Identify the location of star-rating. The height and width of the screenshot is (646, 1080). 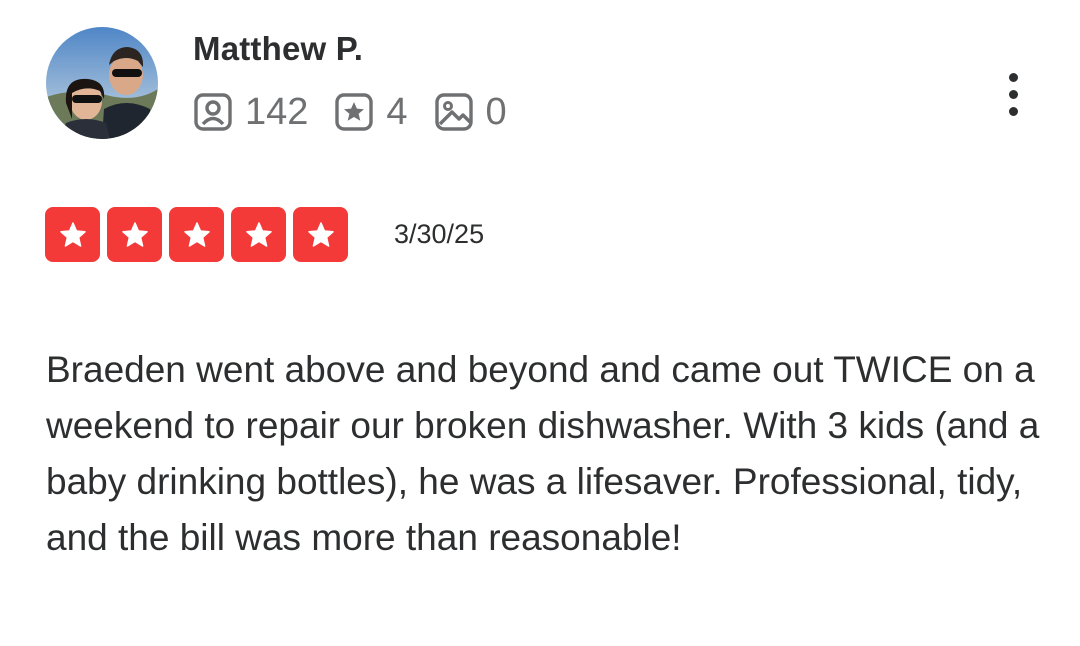
(200, 234).